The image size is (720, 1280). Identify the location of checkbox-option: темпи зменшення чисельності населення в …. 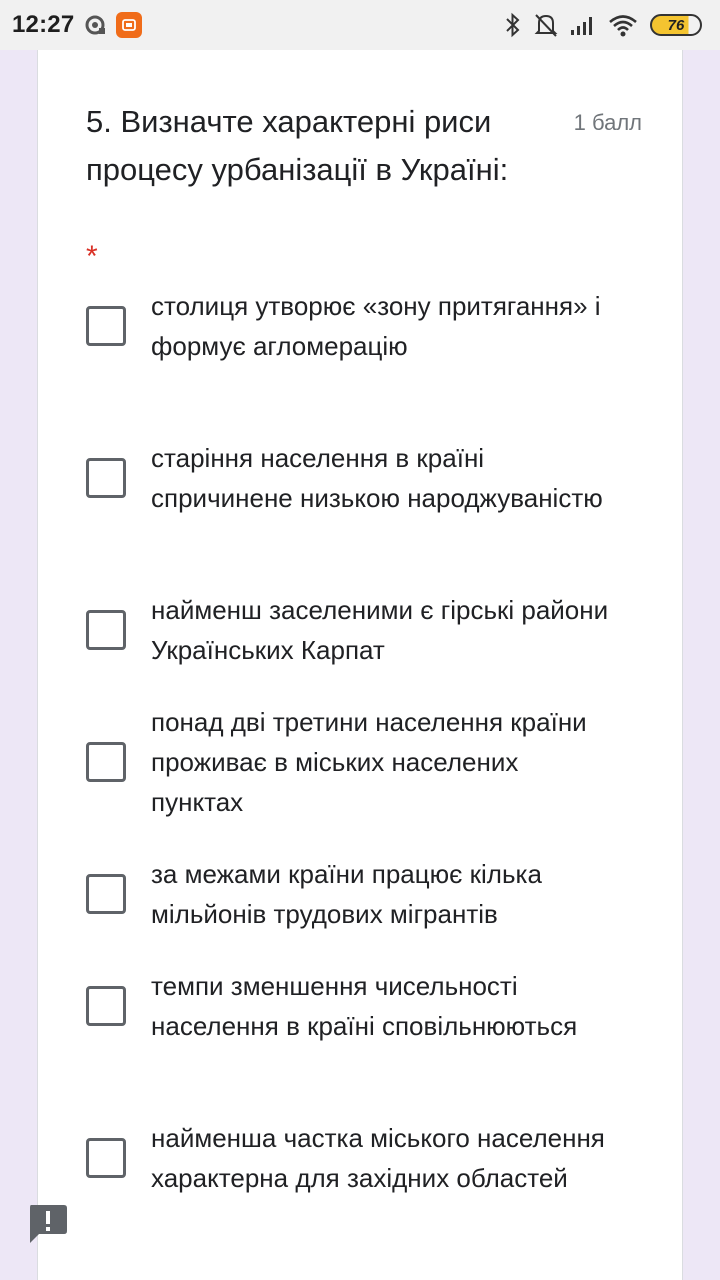
(366, 1006).